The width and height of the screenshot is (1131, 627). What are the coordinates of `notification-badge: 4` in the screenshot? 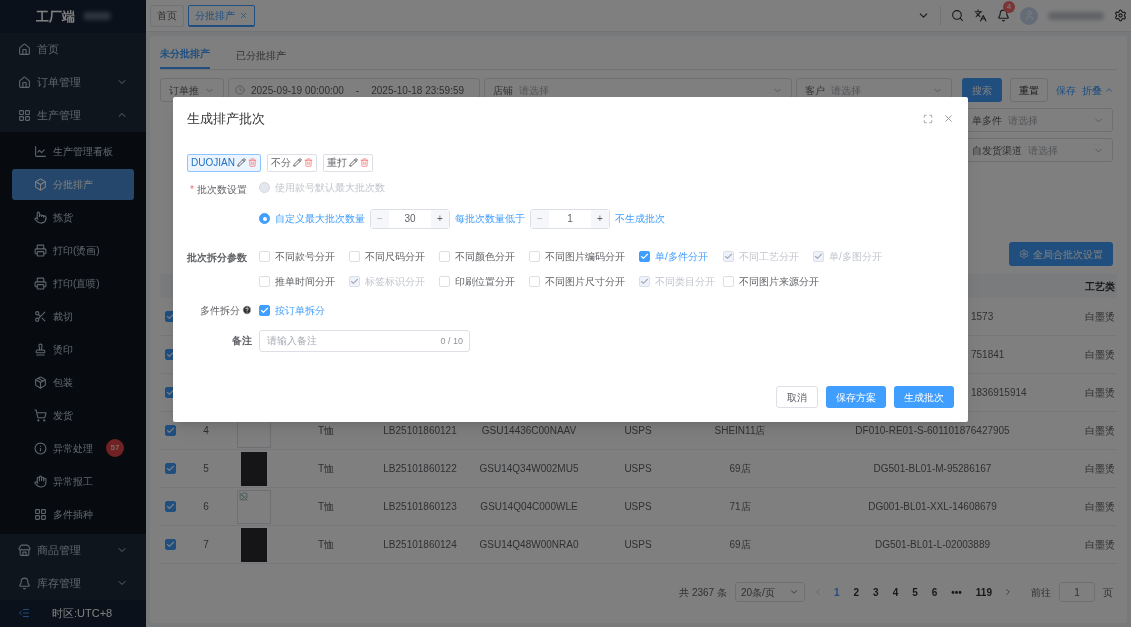 It's located at (1009, 7).